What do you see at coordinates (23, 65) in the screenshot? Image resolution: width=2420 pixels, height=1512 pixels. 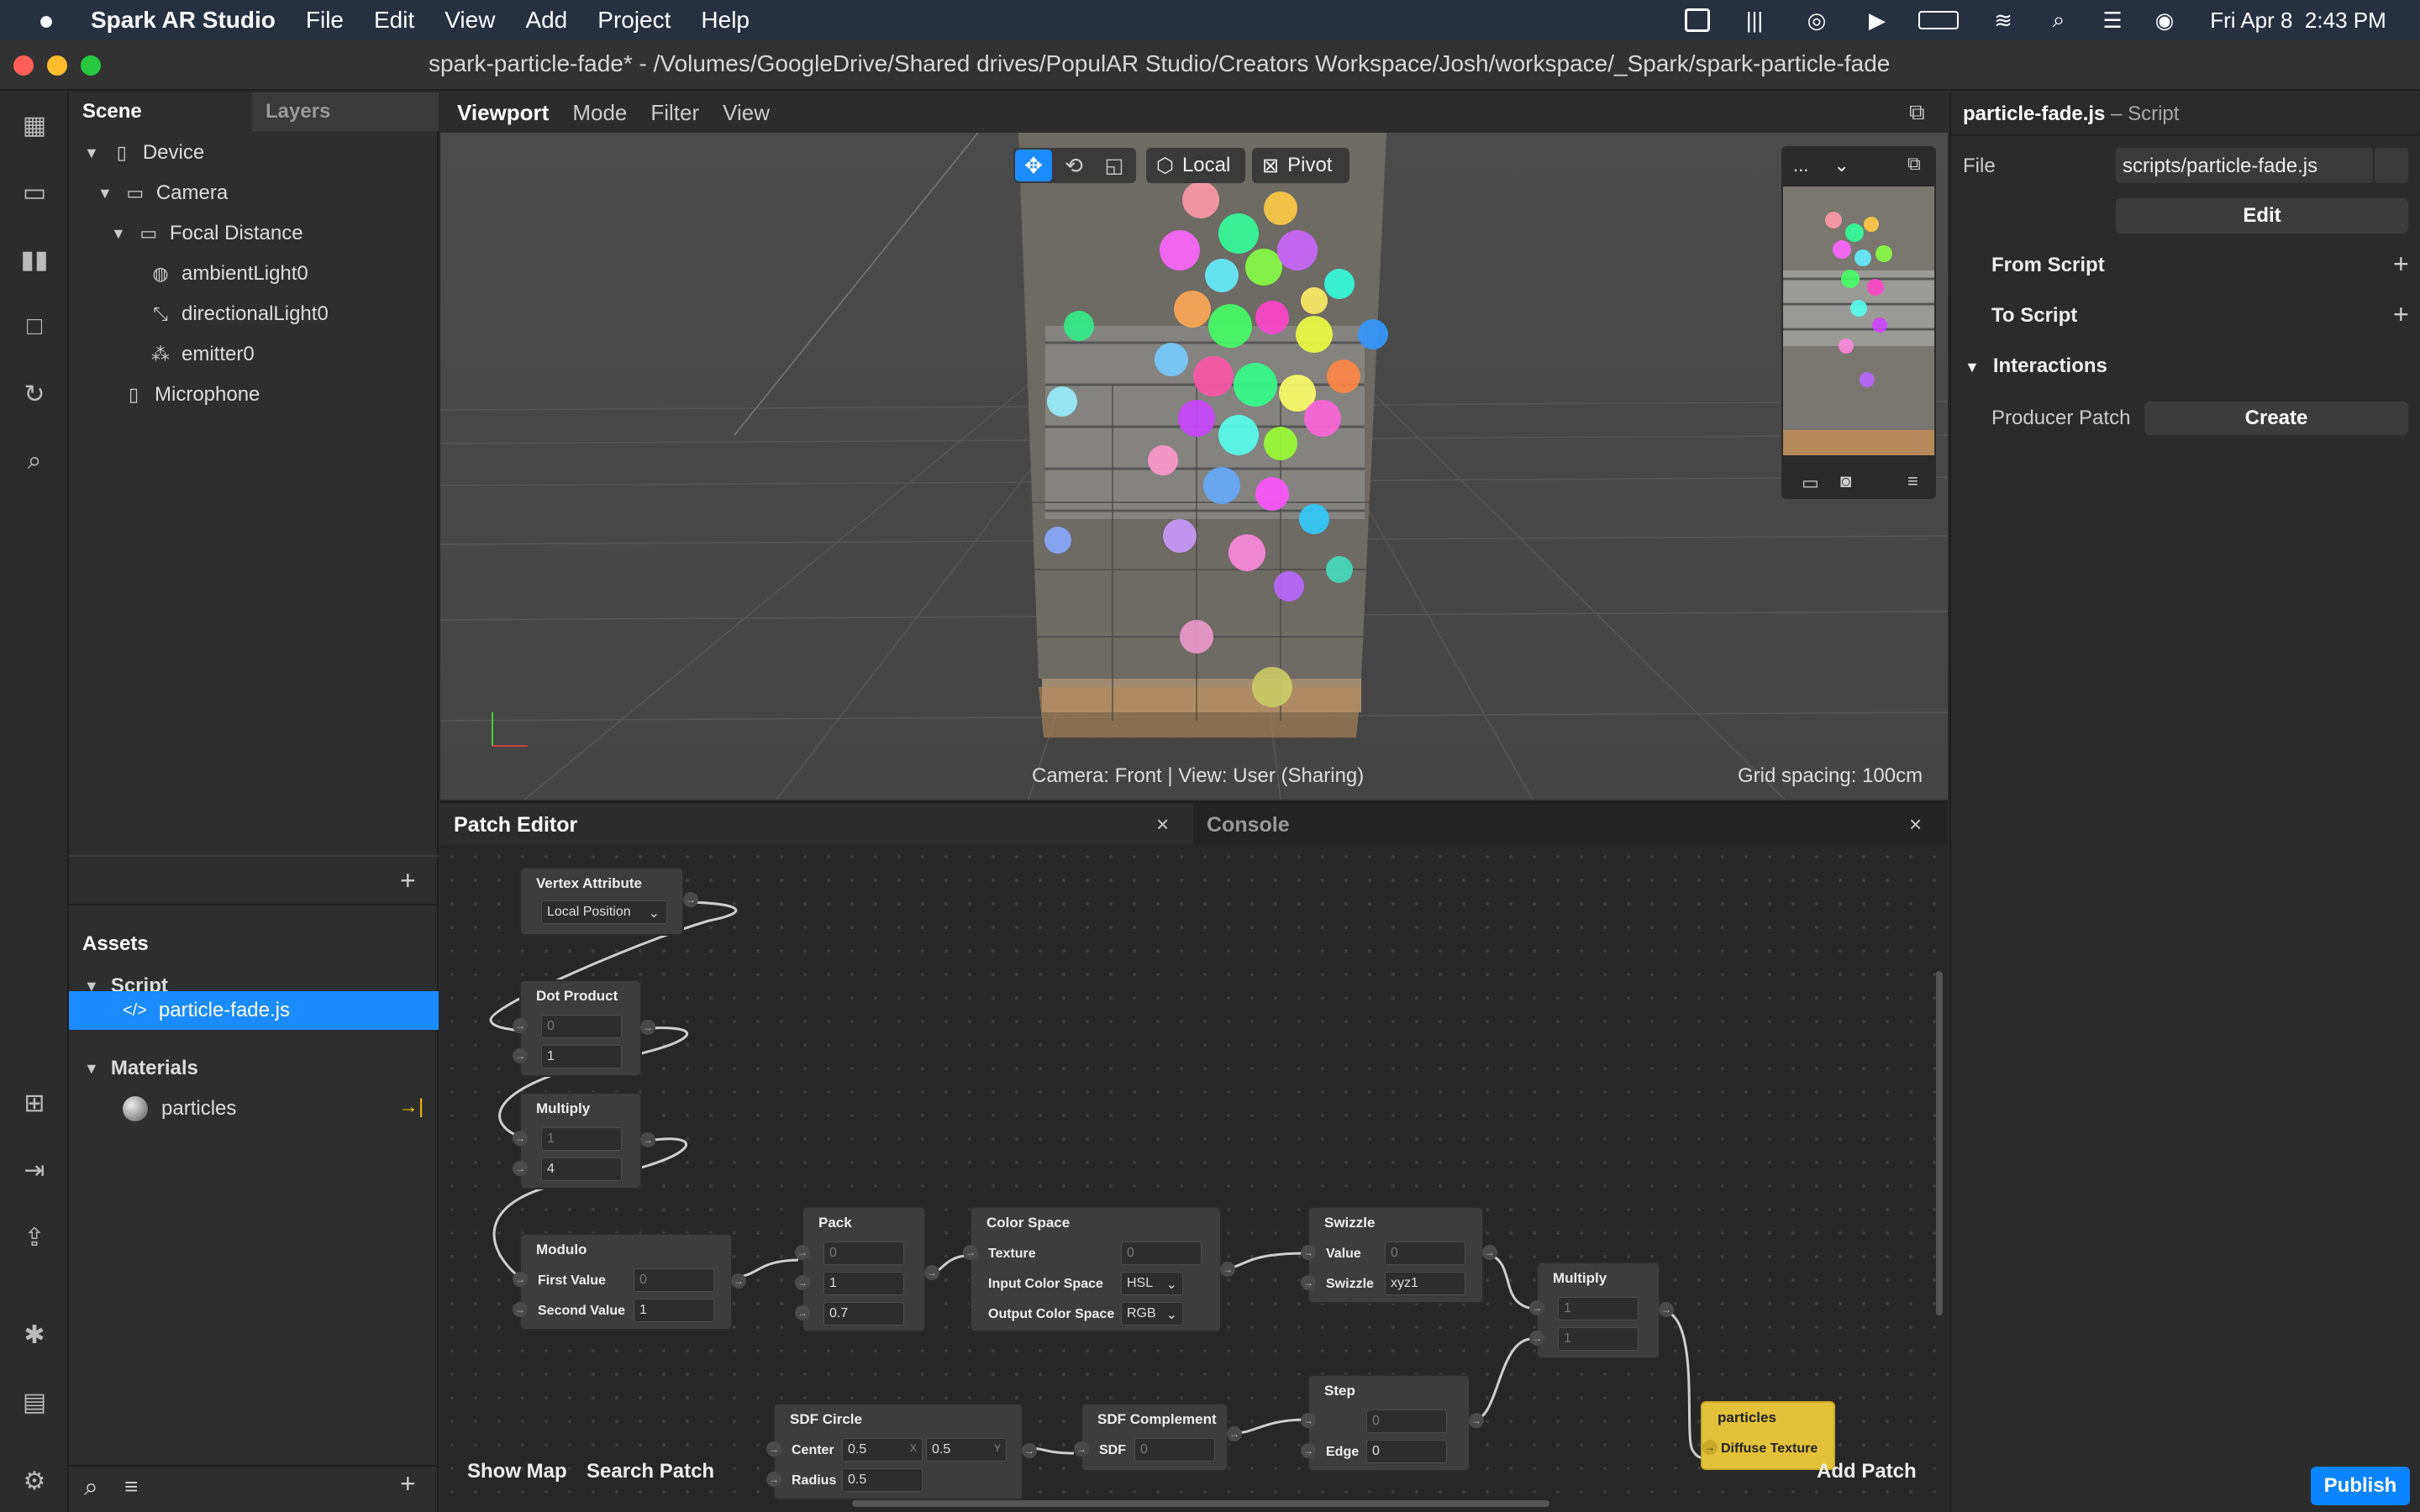 I see `close-window-button` at bounding box center [23, 65].